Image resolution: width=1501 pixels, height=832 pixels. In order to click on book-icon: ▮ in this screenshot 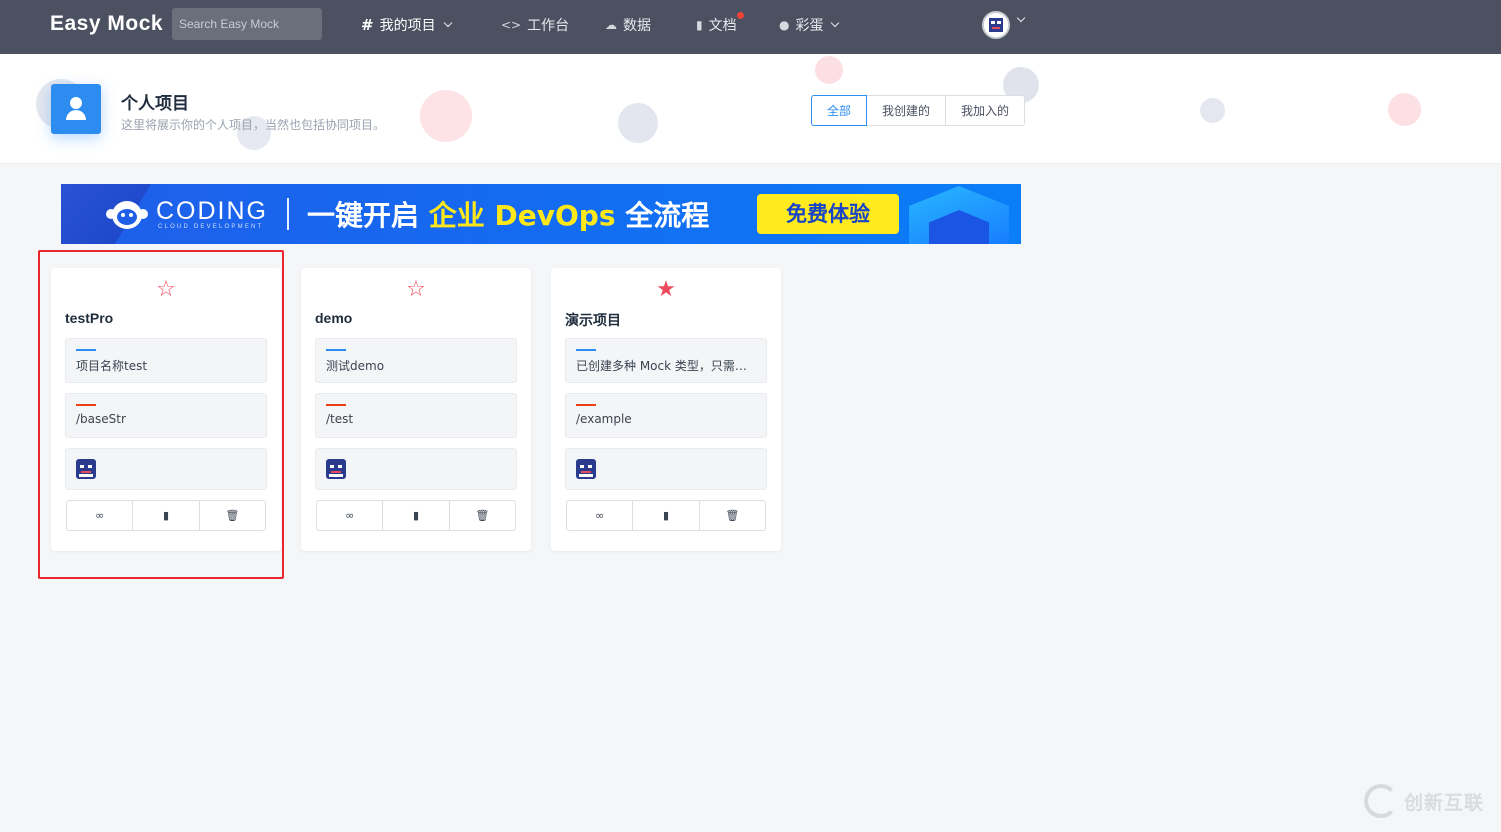, I will do `click(699, 25)`.